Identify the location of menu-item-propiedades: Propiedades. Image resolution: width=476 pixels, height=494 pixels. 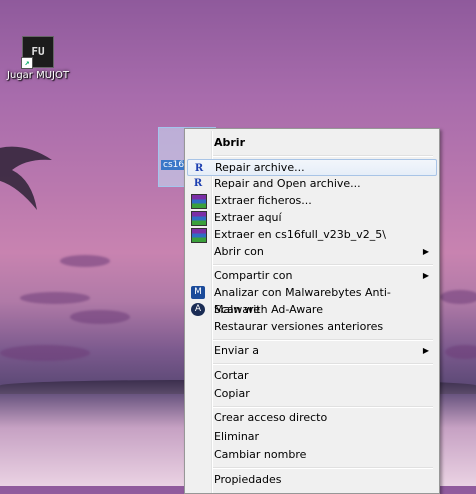
(311, 479).